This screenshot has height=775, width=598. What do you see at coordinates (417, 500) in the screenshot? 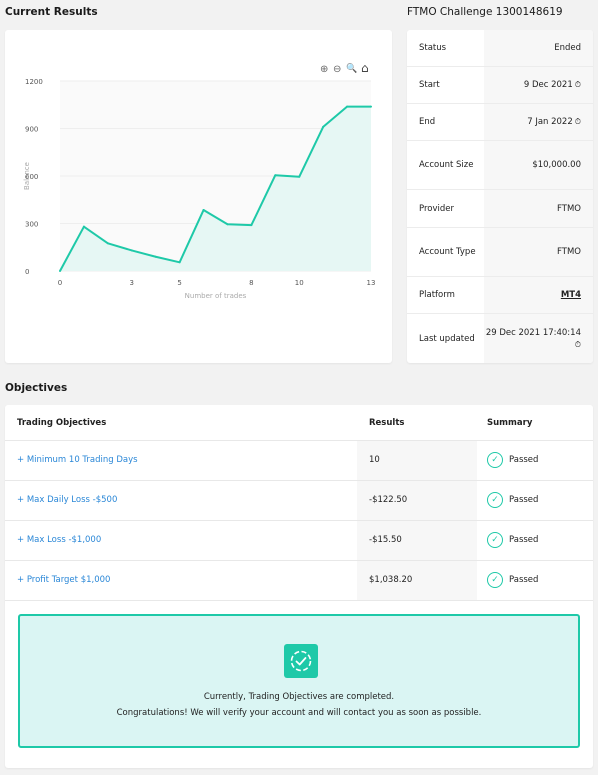
I see `objective-result: -$122.50` at bounding box center [417, 500].